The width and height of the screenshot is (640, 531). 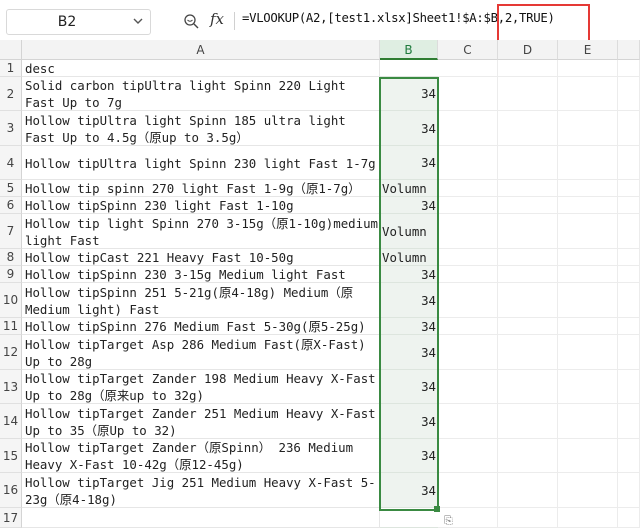 I want to click on row-header: 5, so click(x=11, y=188).